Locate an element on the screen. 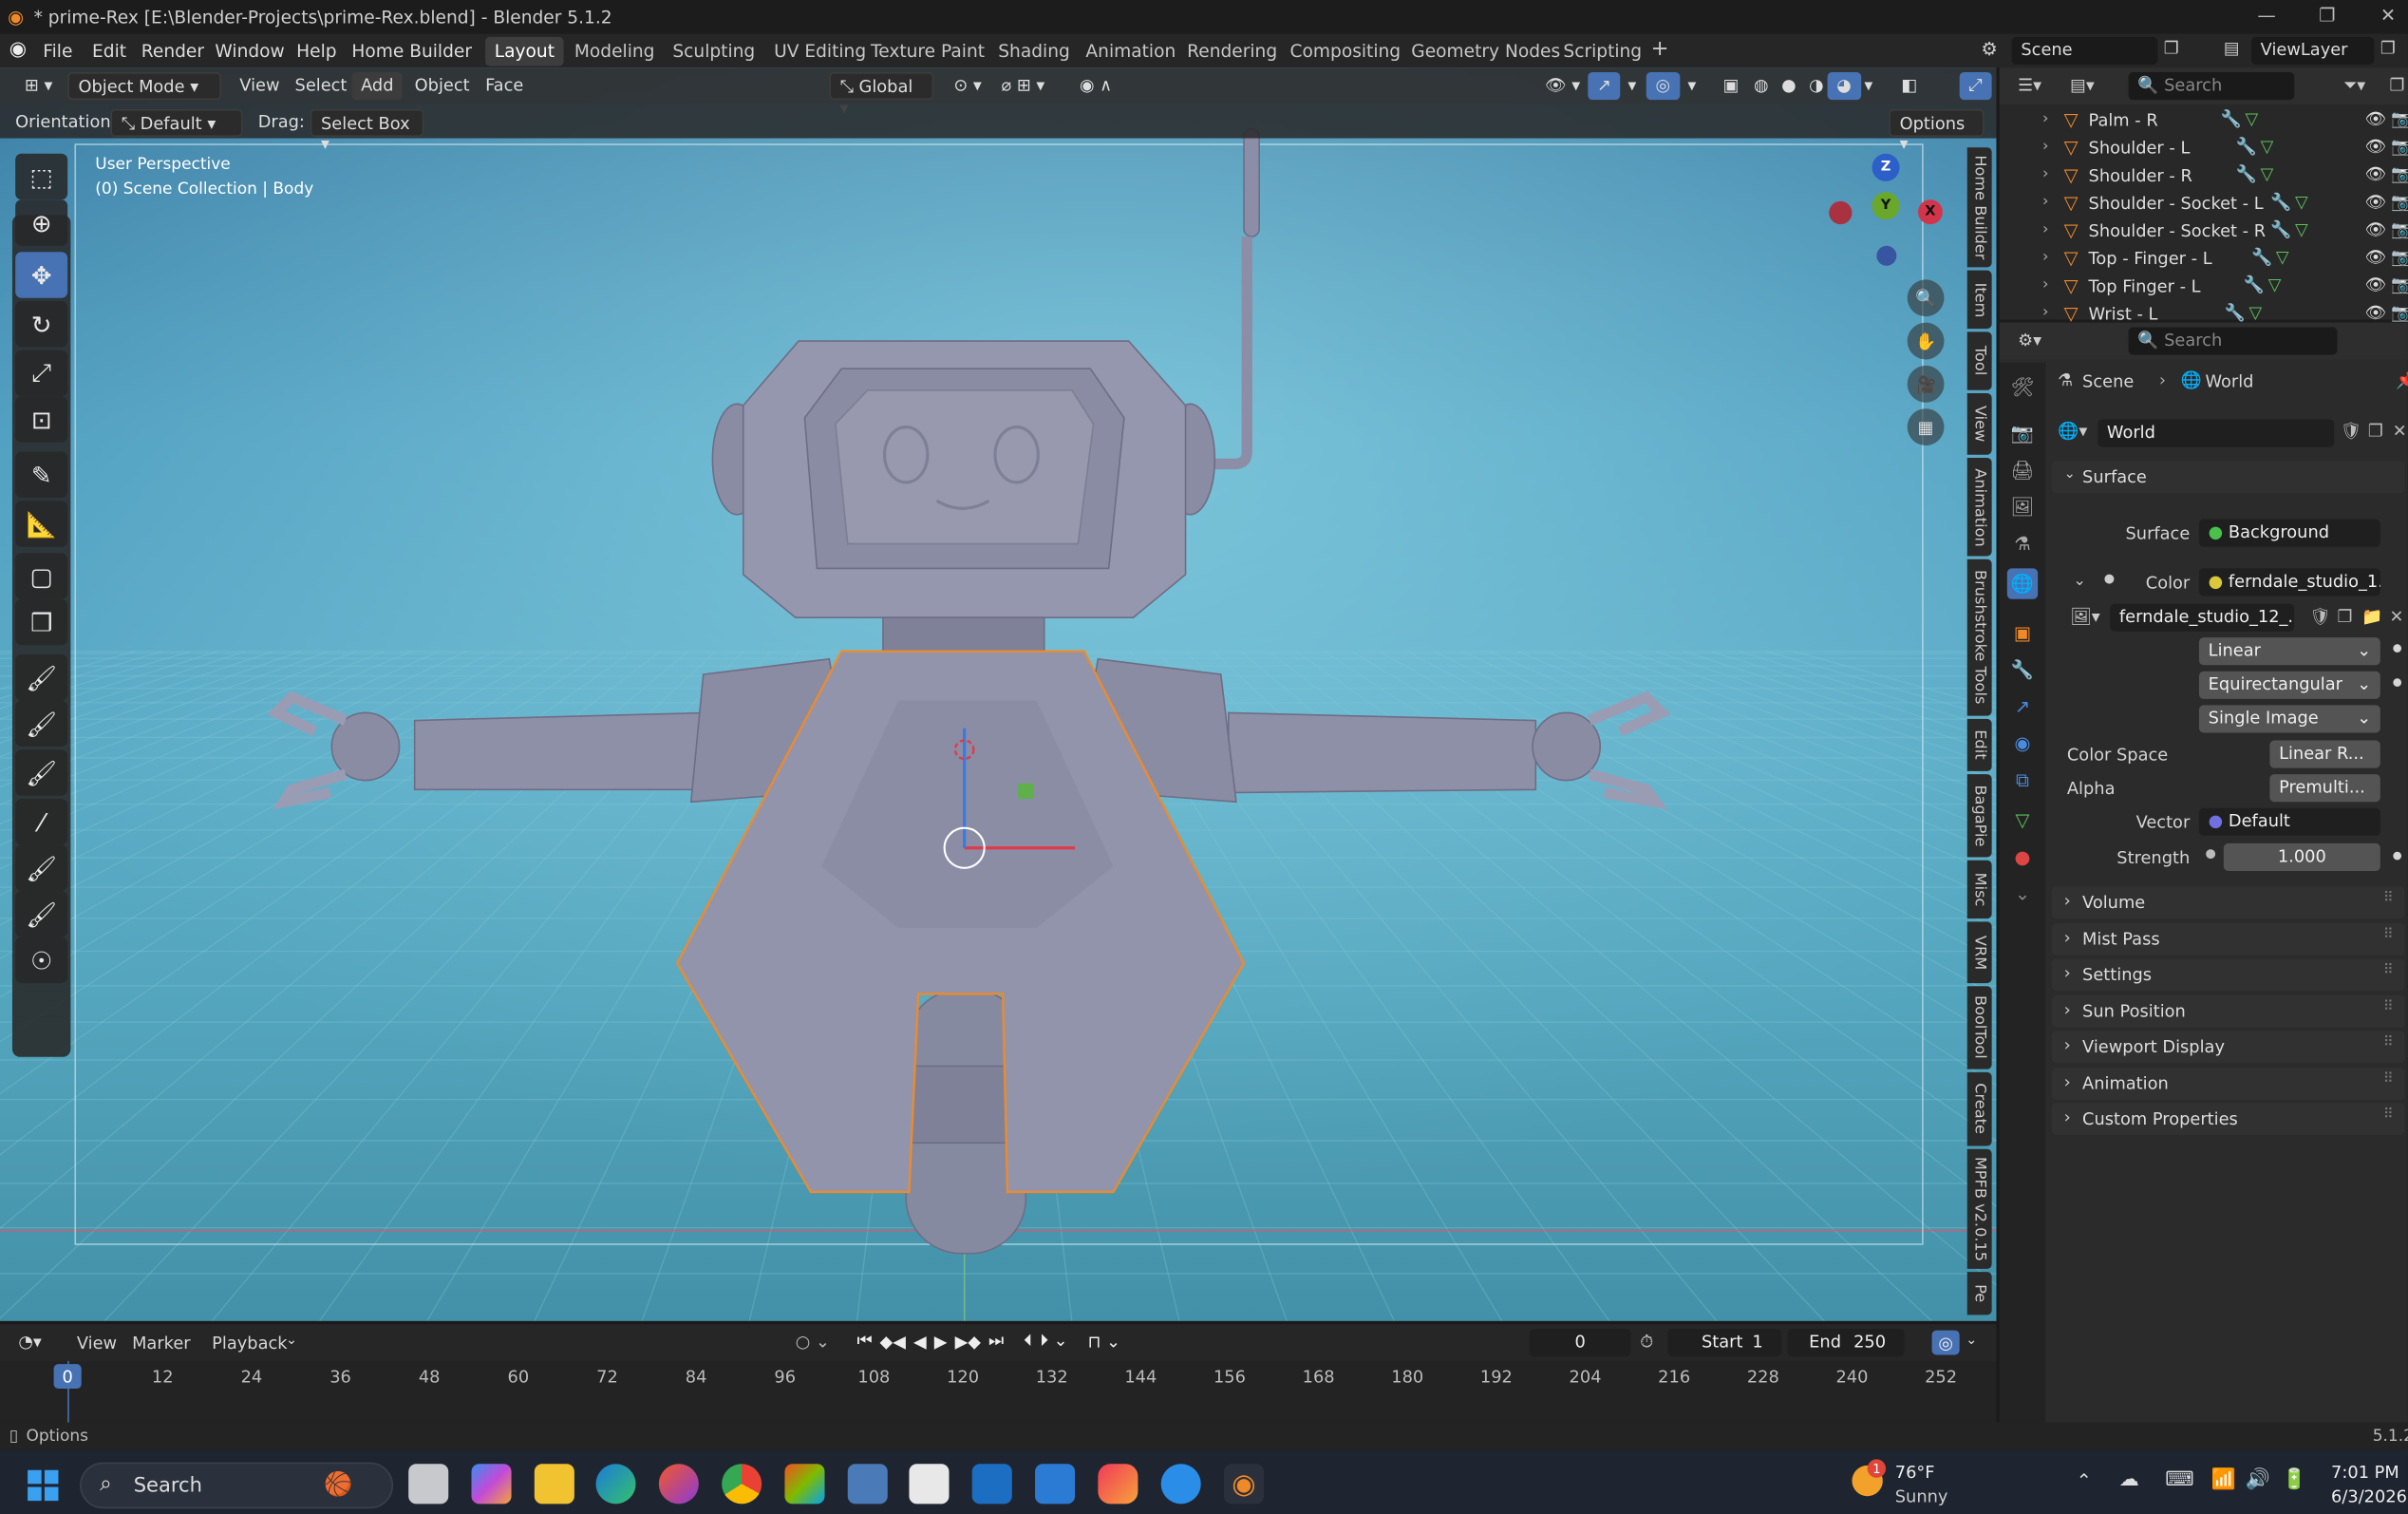  add-workspace-icon: + is located at coordinates (1660, 49).